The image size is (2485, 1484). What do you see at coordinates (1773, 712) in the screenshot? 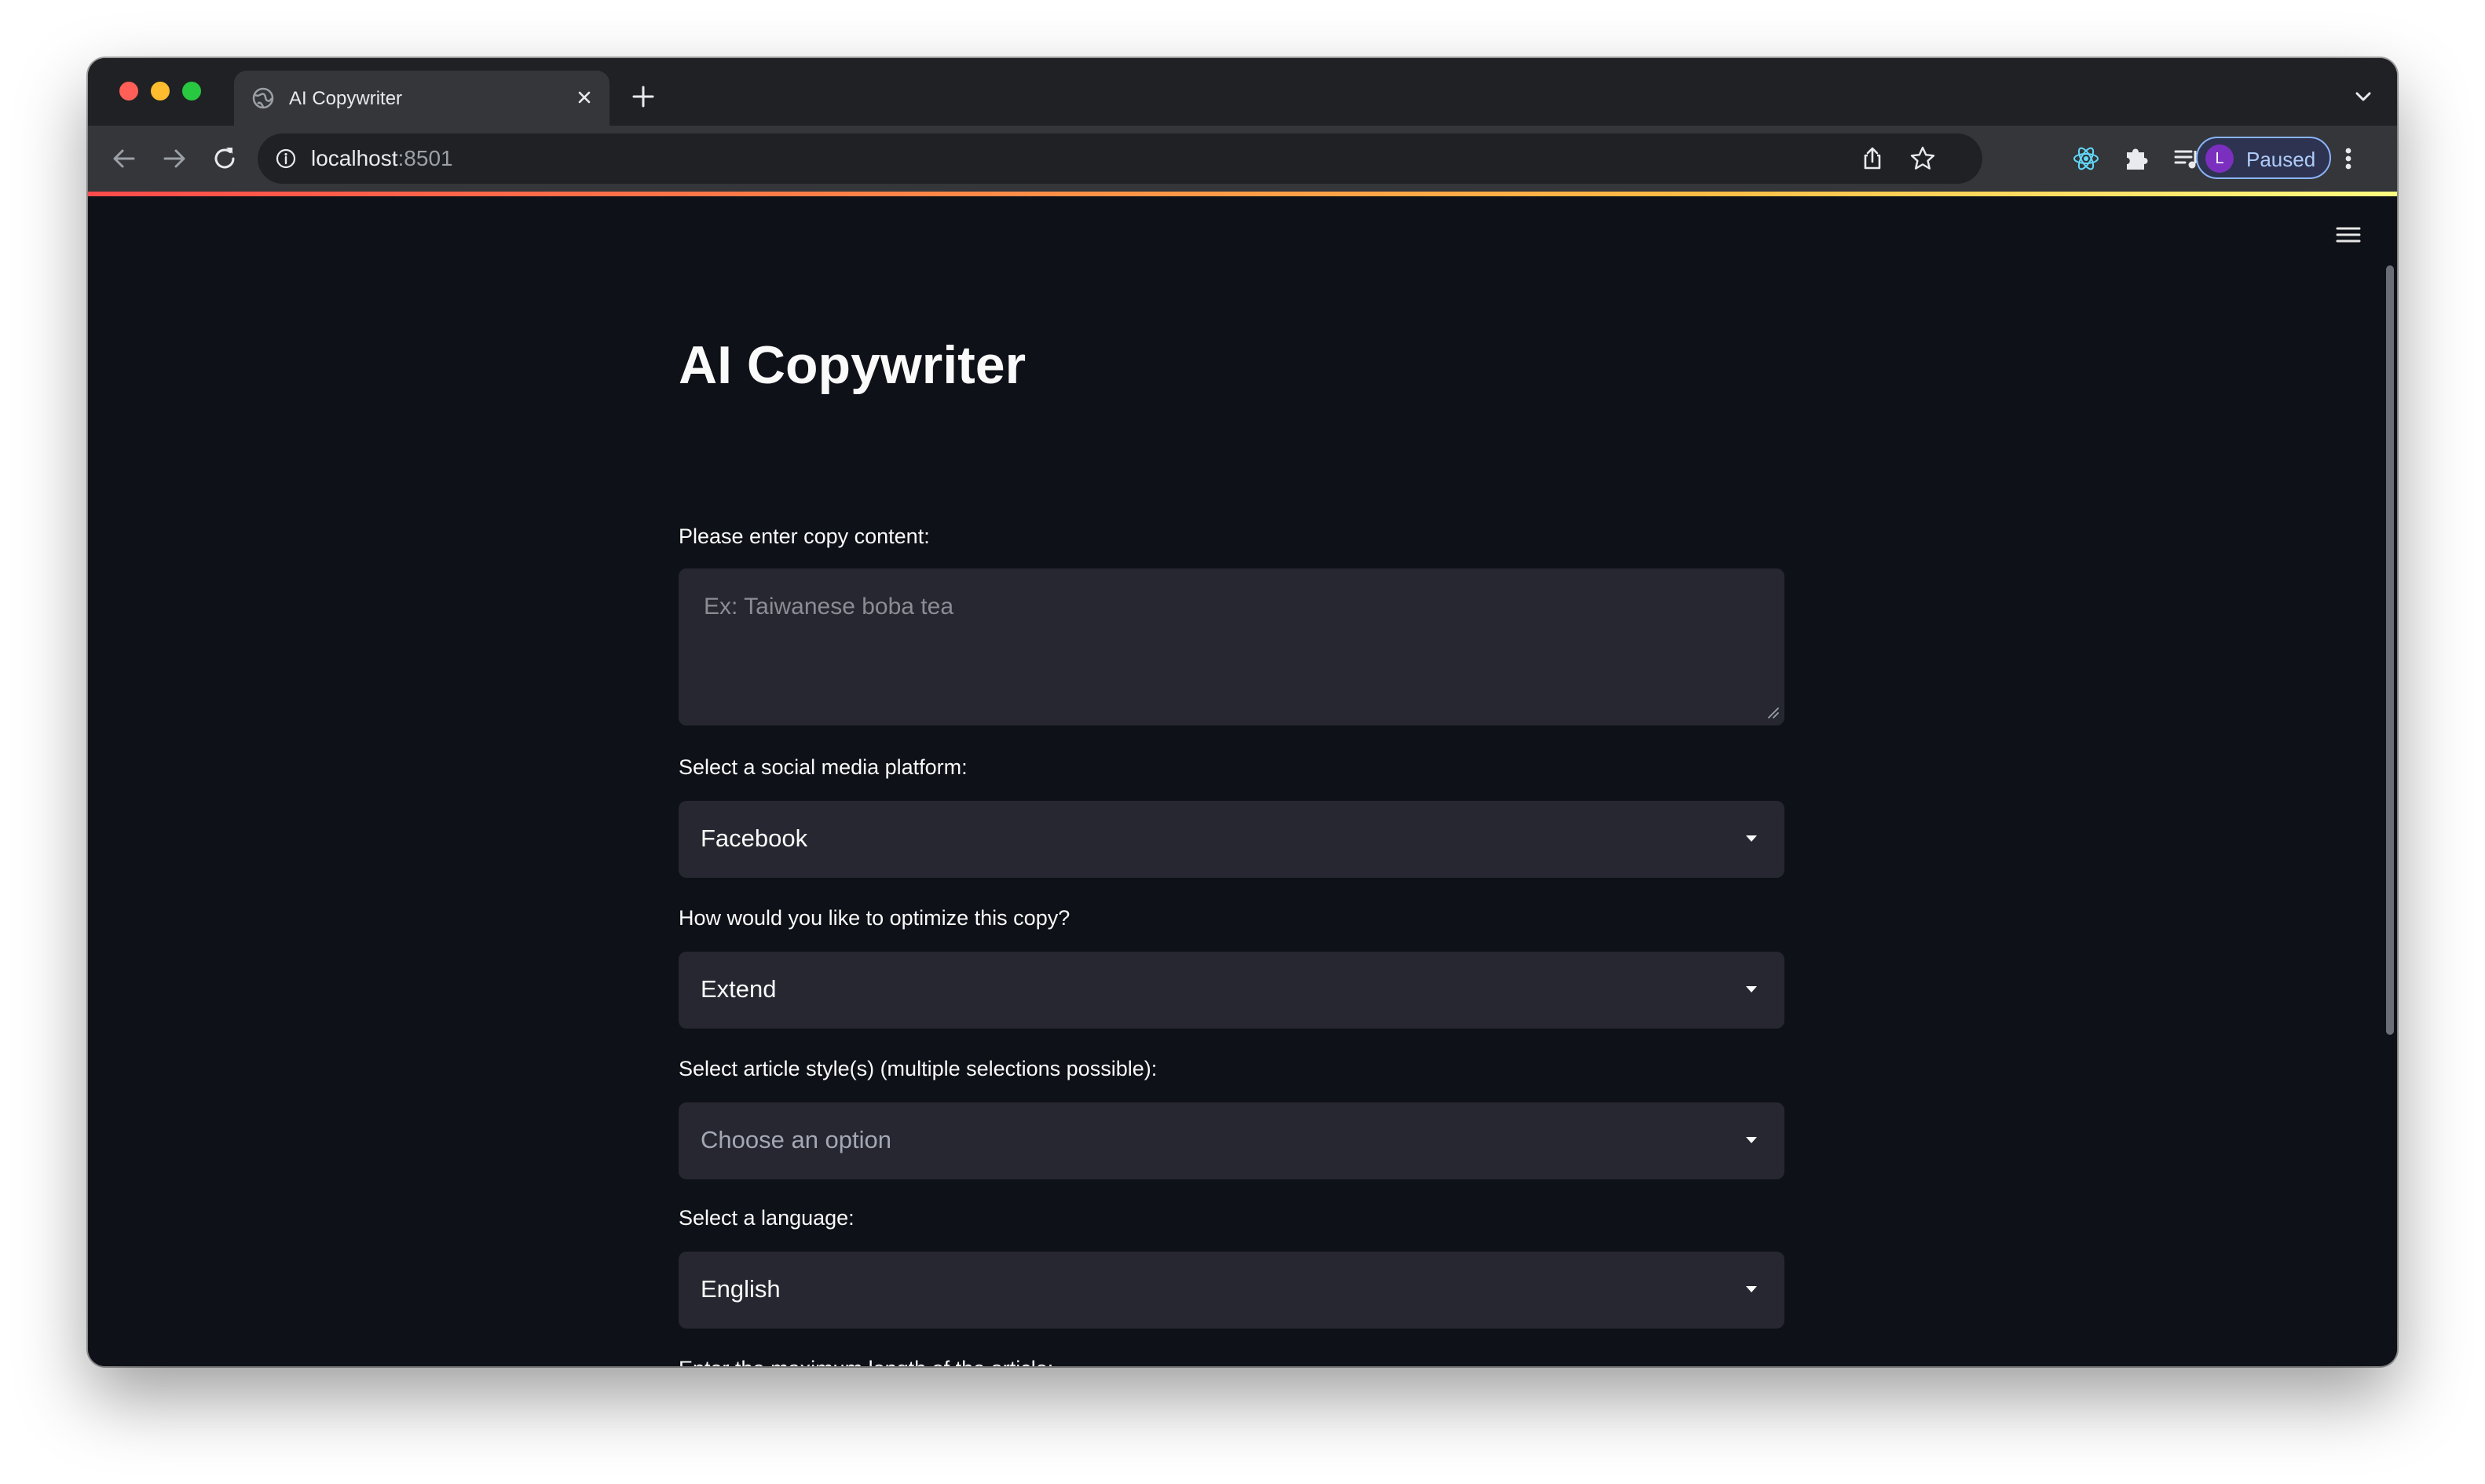
I see `resize-handle-icon` at bounding box center [1773, 712].